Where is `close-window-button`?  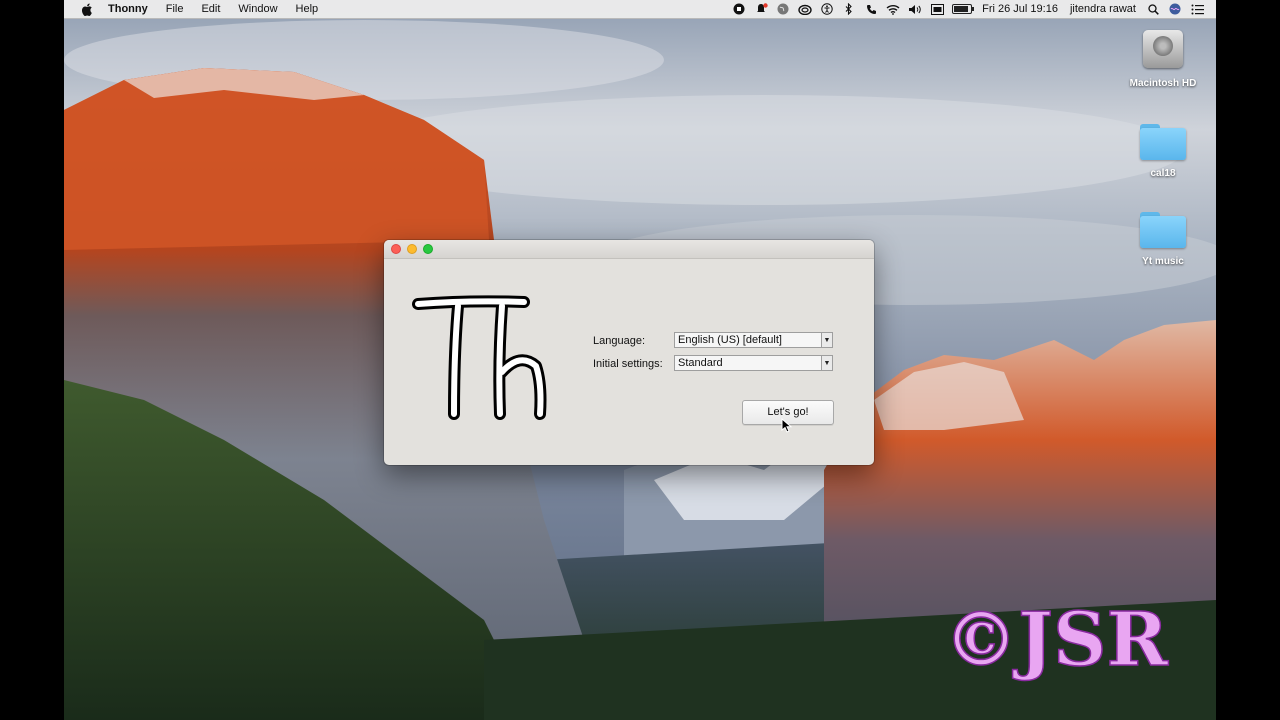
close-window-button is located at coordinates (396, 249).